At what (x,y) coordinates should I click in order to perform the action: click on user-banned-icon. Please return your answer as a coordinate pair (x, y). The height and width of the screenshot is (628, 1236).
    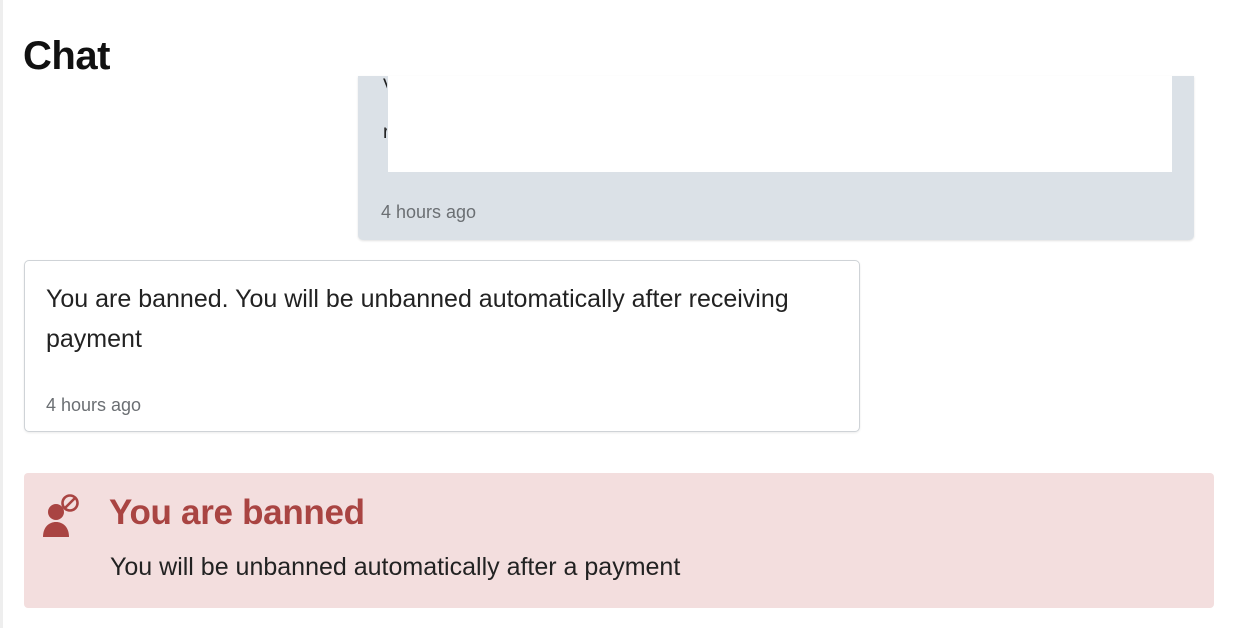
    Looking at the image, I should click on (61, 515).